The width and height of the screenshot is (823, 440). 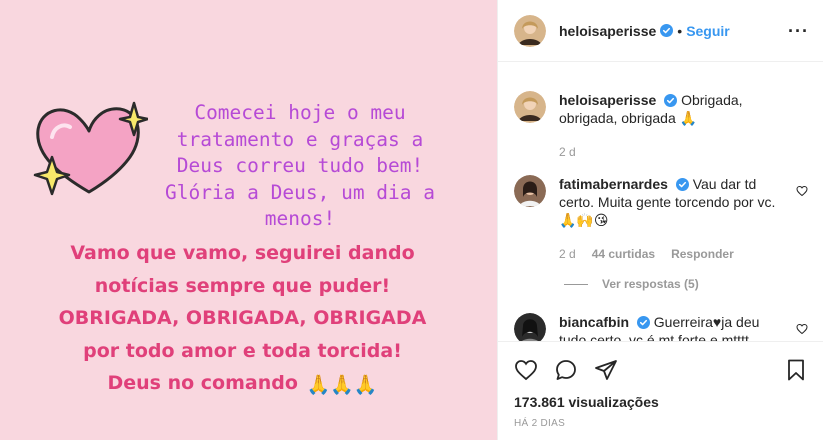 What do you see at coordinates (661, 370) in the screenshot?
I see `action-bar` at bounding box center [661, 370].